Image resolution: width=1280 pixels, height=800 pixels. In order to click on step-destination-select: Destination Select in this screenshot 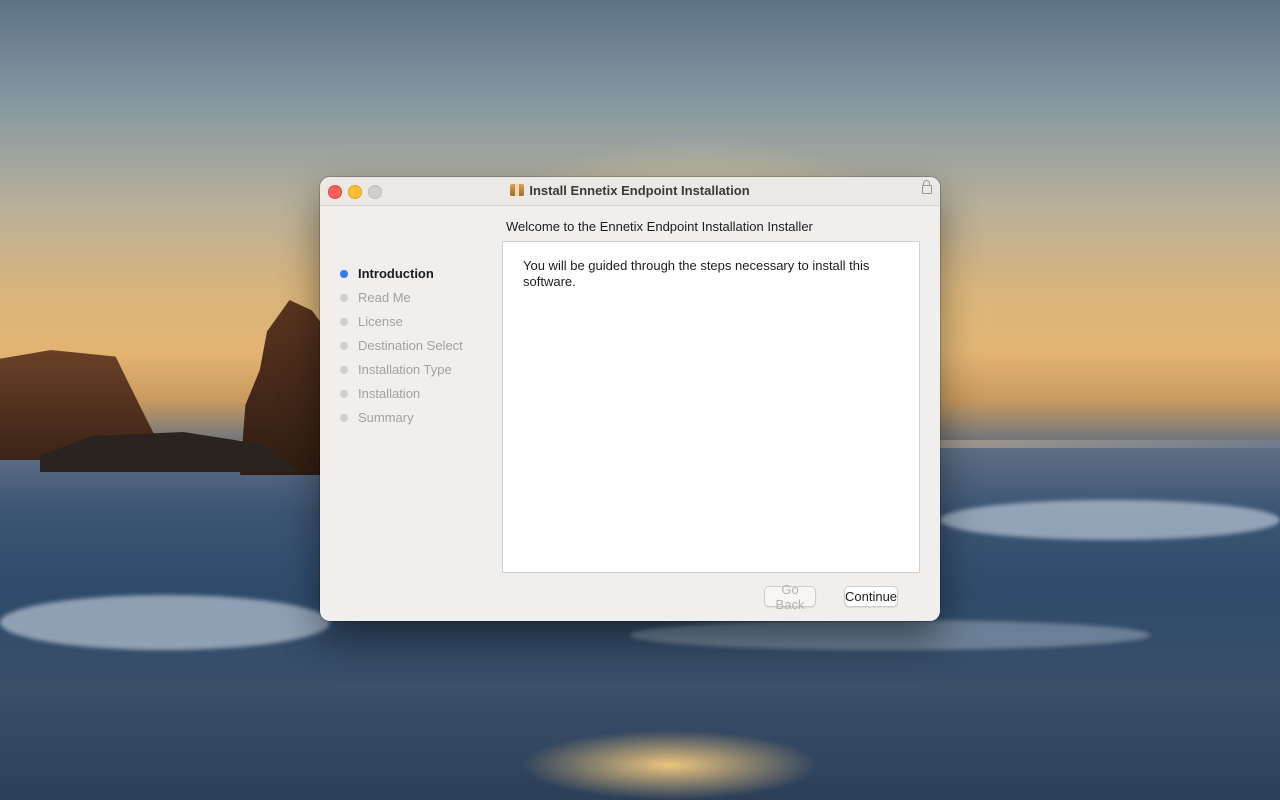, I will do `click(401, 346)`.